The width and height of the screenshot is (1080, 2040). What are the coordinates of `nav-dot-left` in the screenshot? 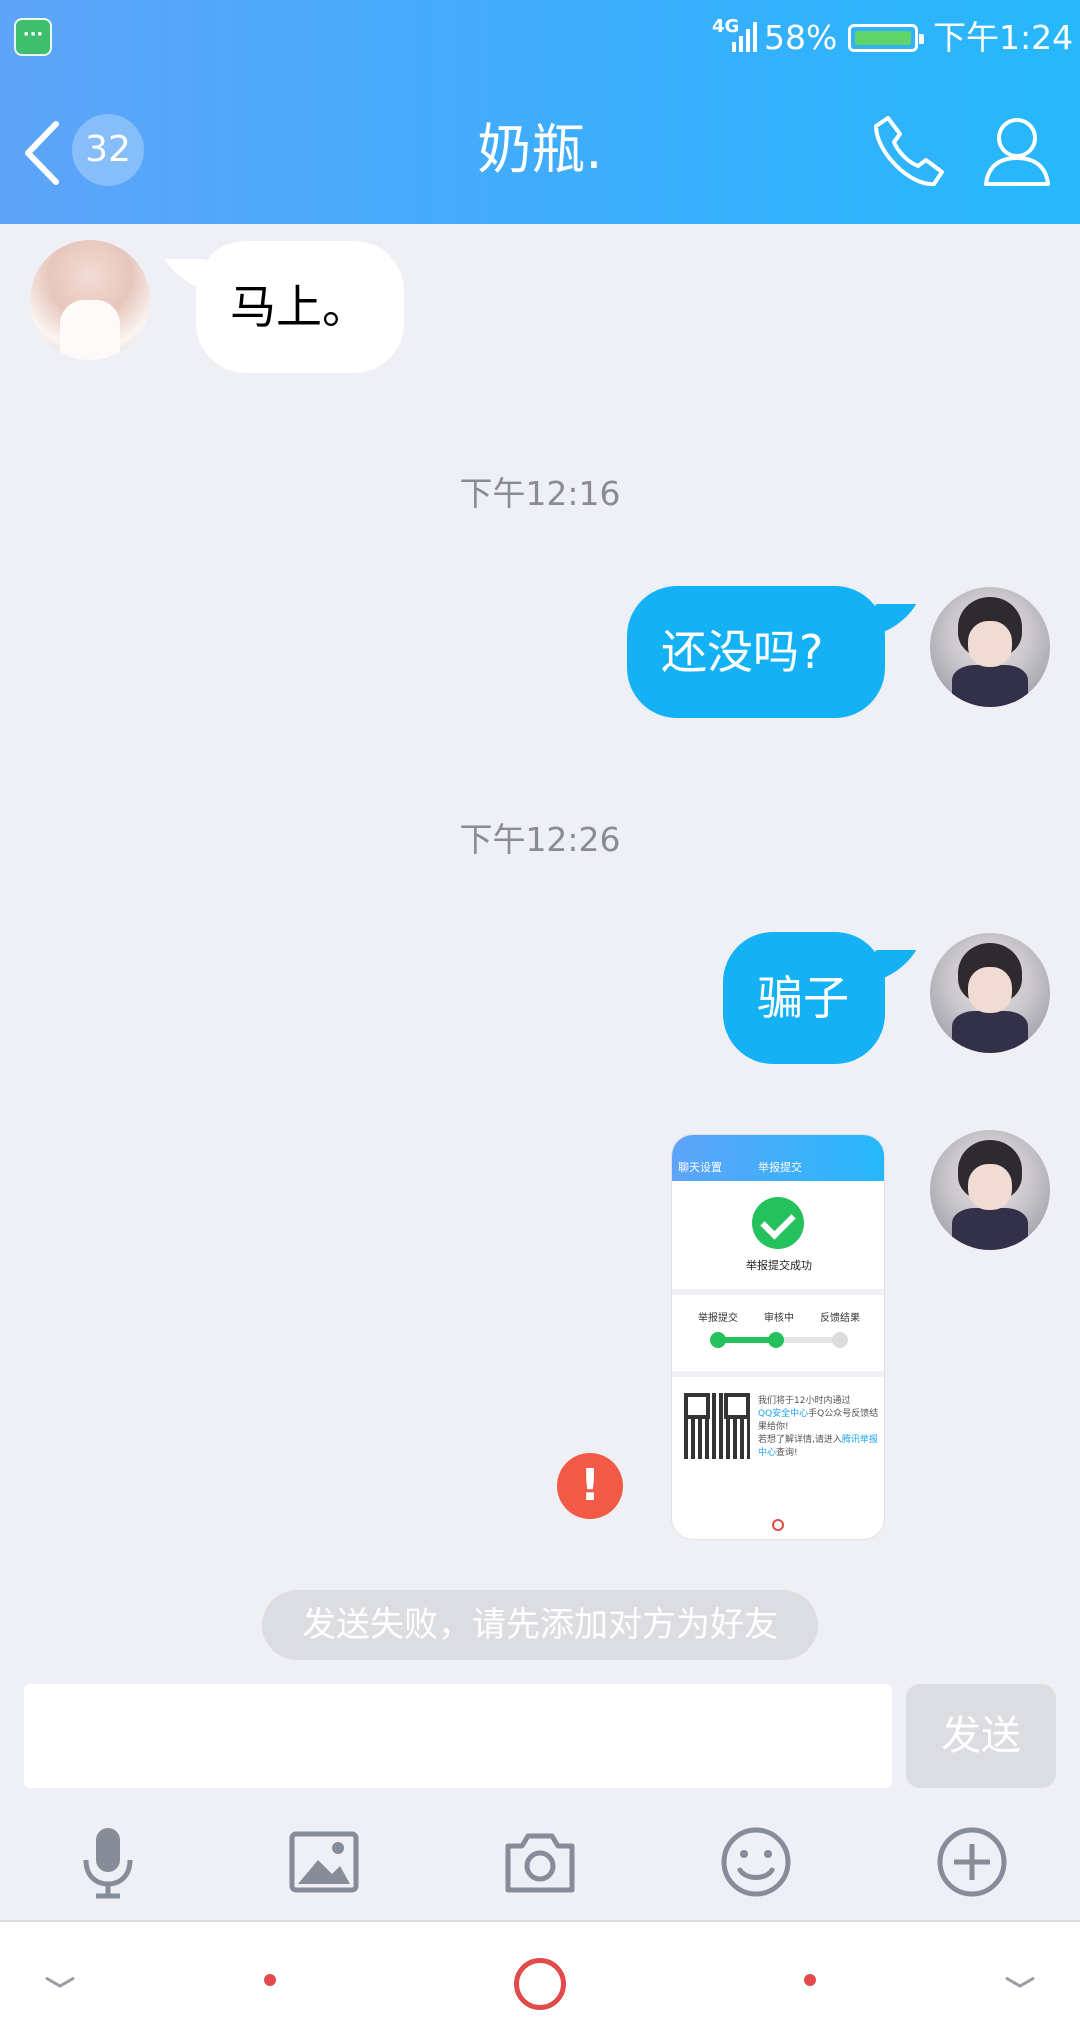 It's located at (270, 1980).